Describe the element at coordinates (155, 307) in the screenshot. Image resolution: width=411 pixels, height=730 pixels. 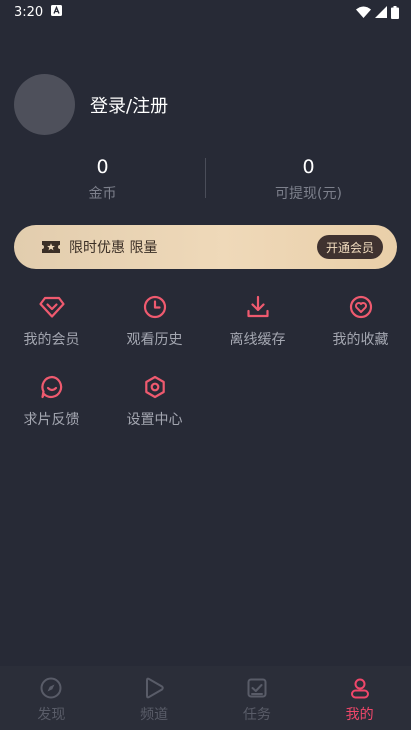
I see `clock-icon` at that location.